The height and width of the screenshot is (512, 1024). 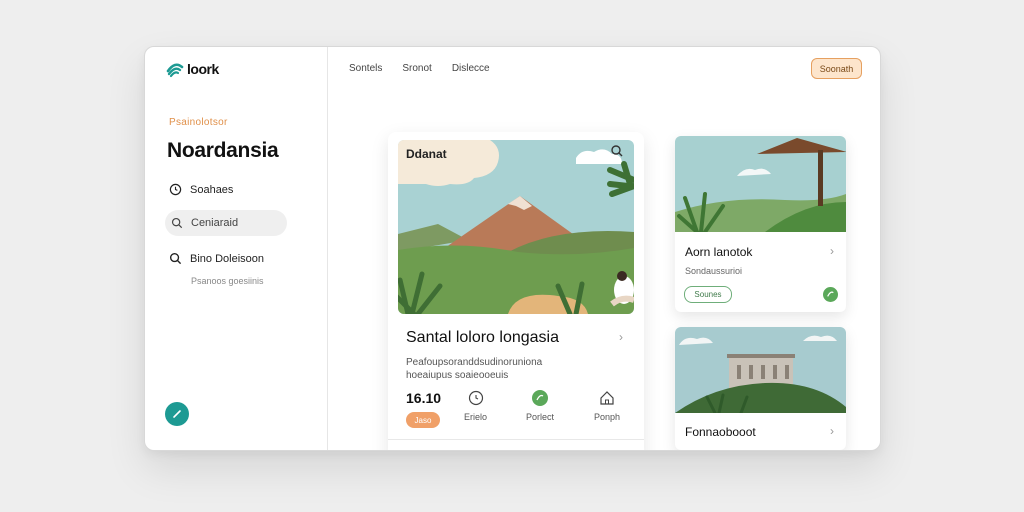 What do you see at coordinates (424, 398) in the screenshot?
I see `price: 16.10` at bounding box center [424, 398].